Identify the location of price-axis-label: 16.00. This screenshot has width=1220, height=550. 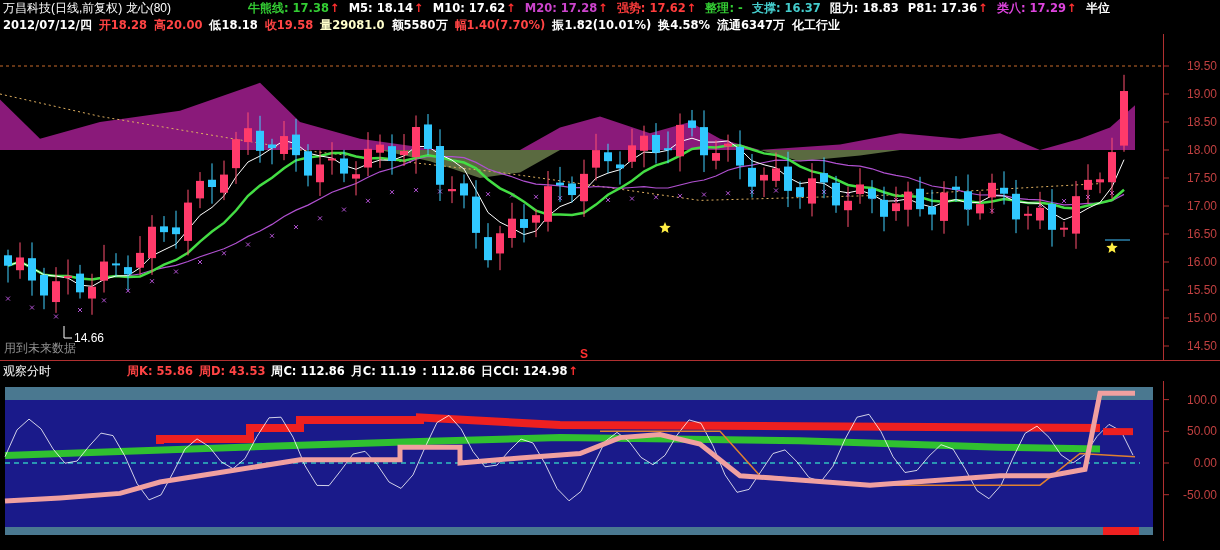
(1201, 262).